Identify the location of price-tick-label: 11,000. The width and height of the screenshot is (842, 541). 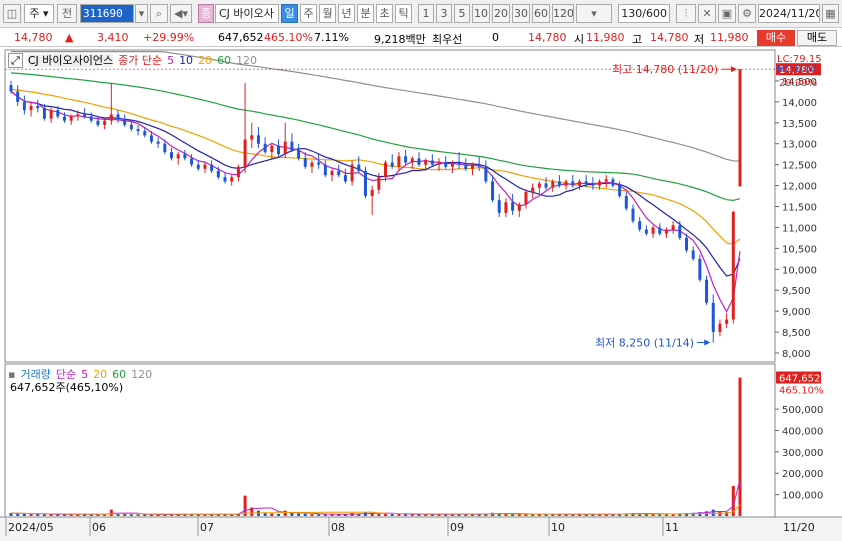
(799, 228).